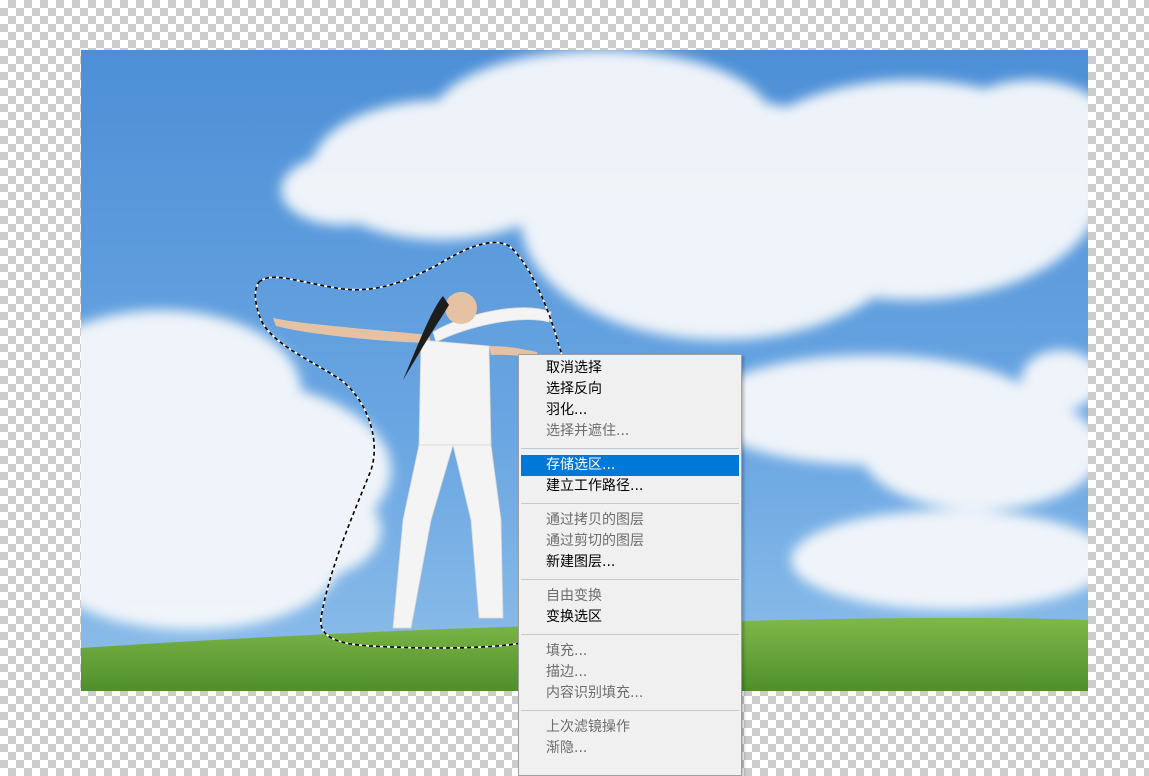 The image size is (1149, 776). Describe the element at coordinates (630, 389) in the screenshot. I see `menu-item: 选择反向` at that location.